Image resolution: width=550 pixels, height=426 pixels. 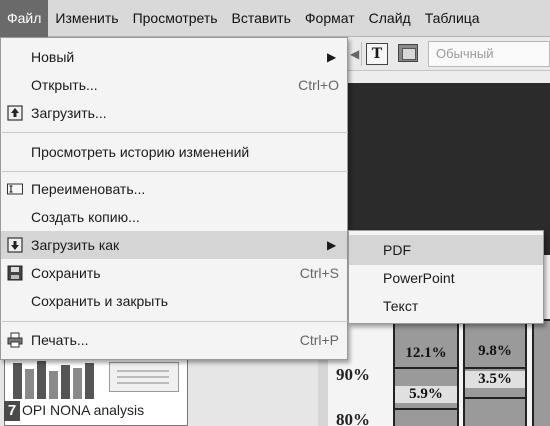 What do you see at coordinates (15, 113) in the screenshot?
I see `upload-icon` at bounding box center [15, 113].